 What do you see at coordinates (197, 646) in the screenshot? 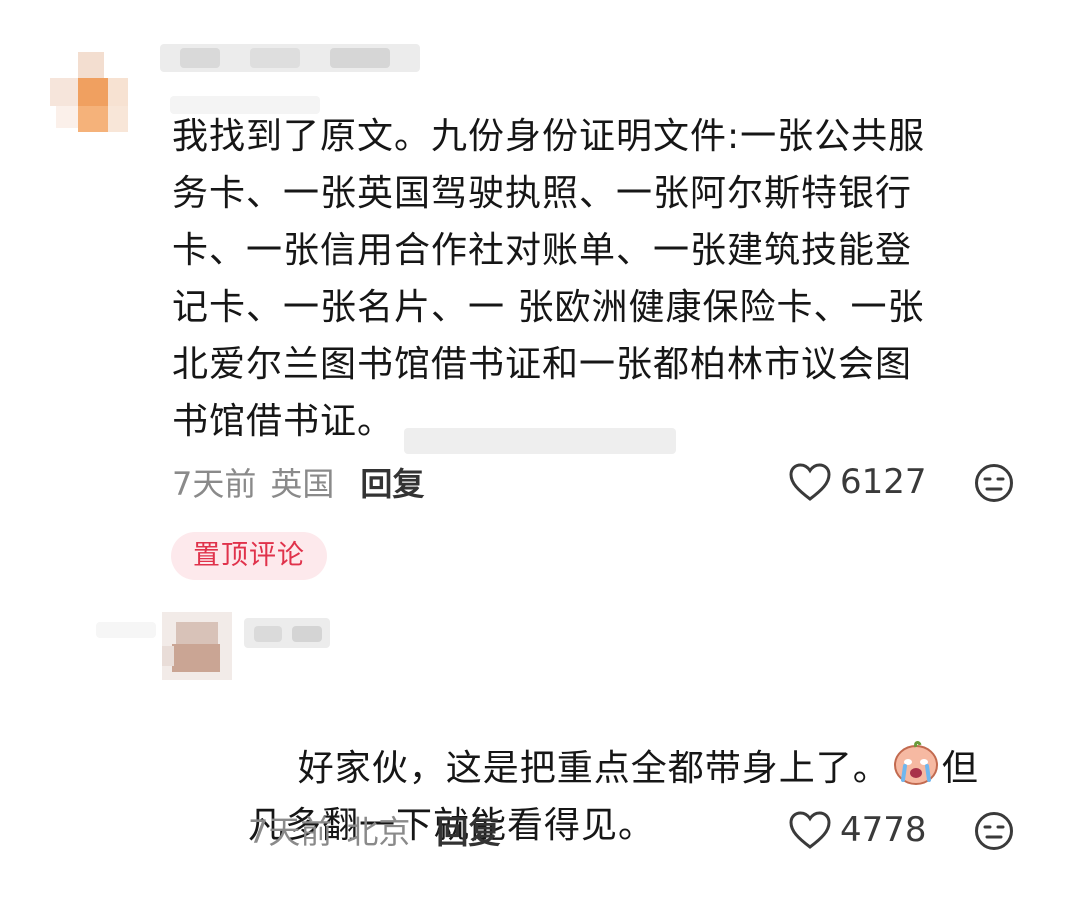
I see `reply-user-avatar` at bounding box center [197, 646].